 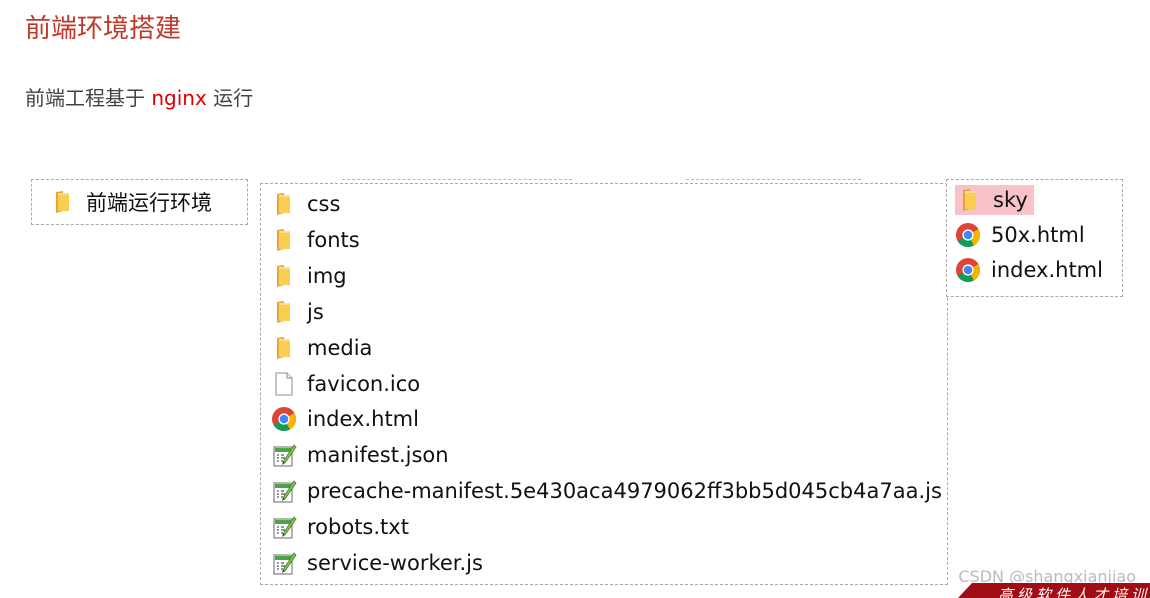 I want to click on file-item-content: media, so click(x=321, y=348).